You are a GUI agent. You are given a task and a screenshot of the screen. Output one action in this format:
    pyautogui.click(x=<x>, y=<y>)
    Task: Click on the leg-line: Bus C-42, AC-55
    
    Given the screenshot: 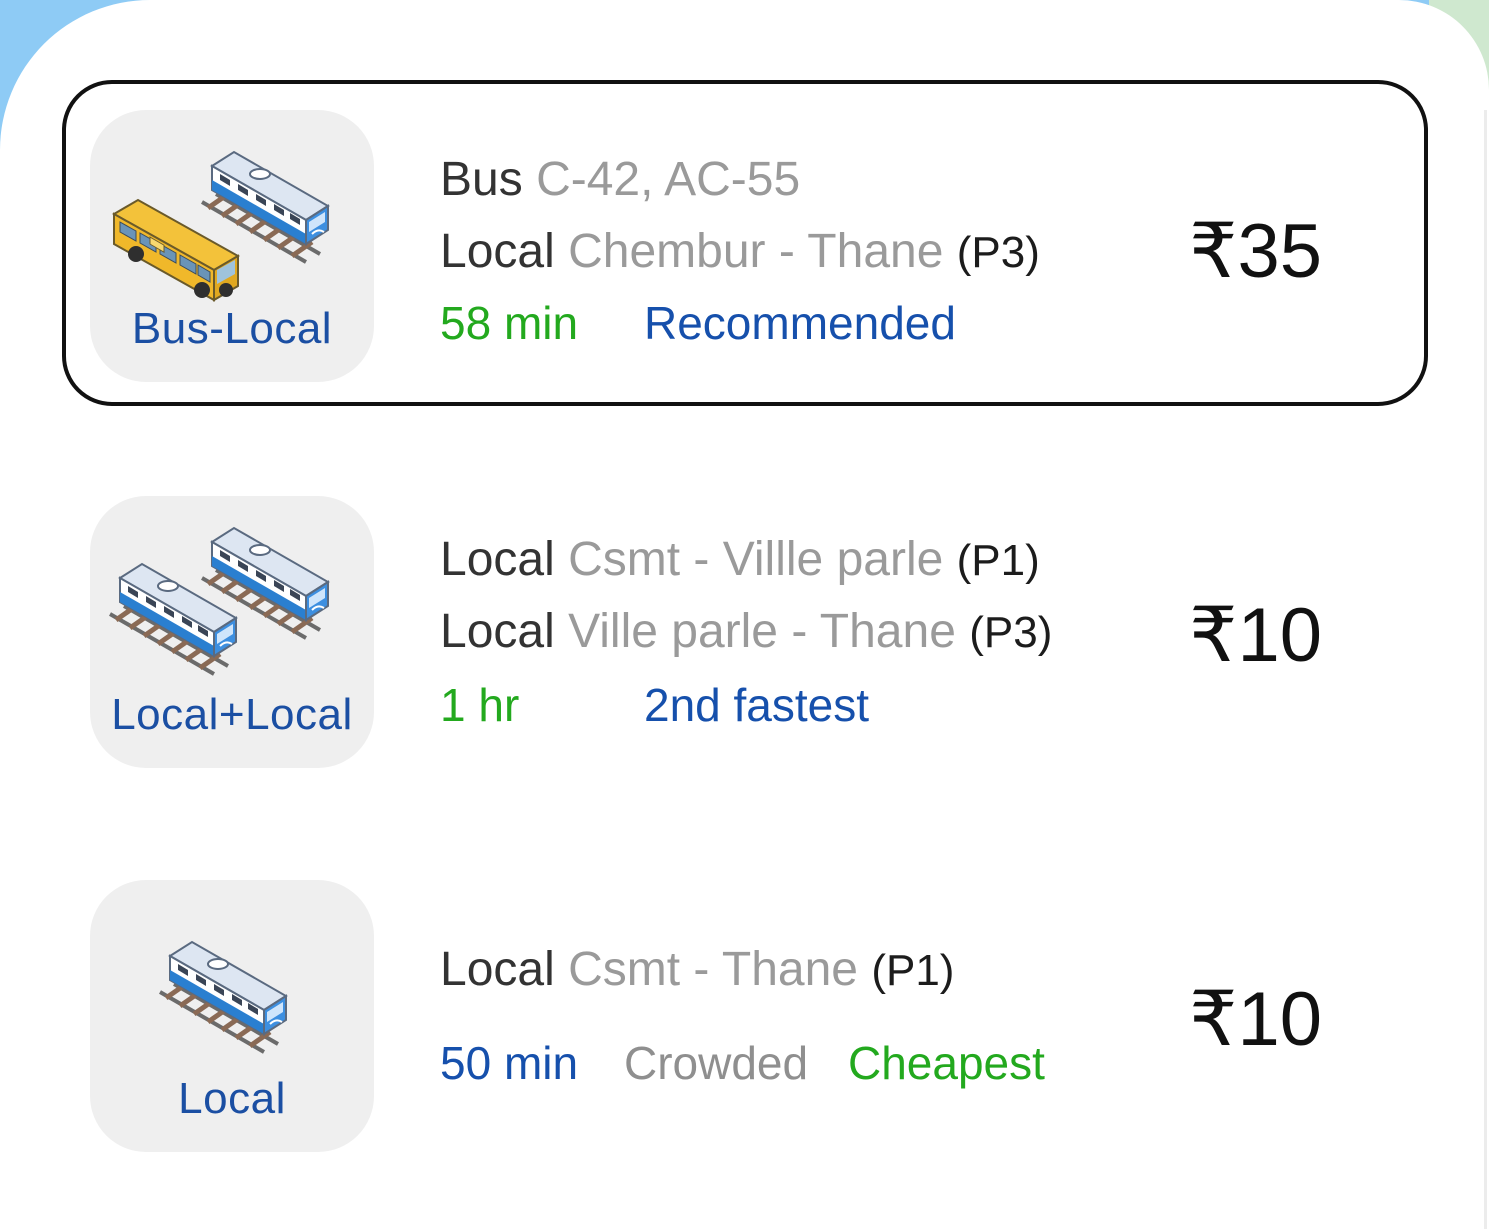 What is the action you would take?
    pyautogui.click(x=620, y=180)
    